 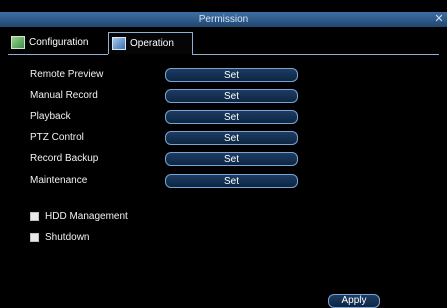 I want to click on shutdown-label: Shutdown, so click(x=67, y=237).